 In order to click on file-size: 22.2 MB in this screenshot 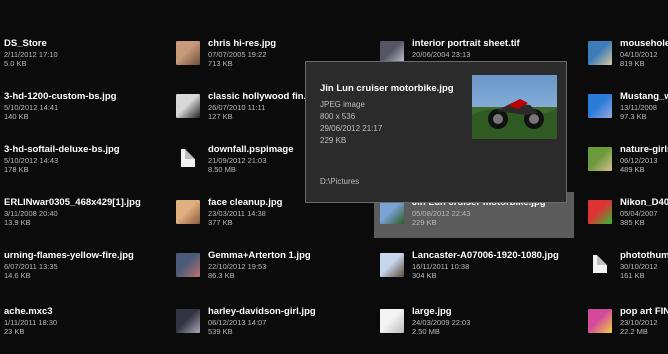, I will do `click(634, 331)`.